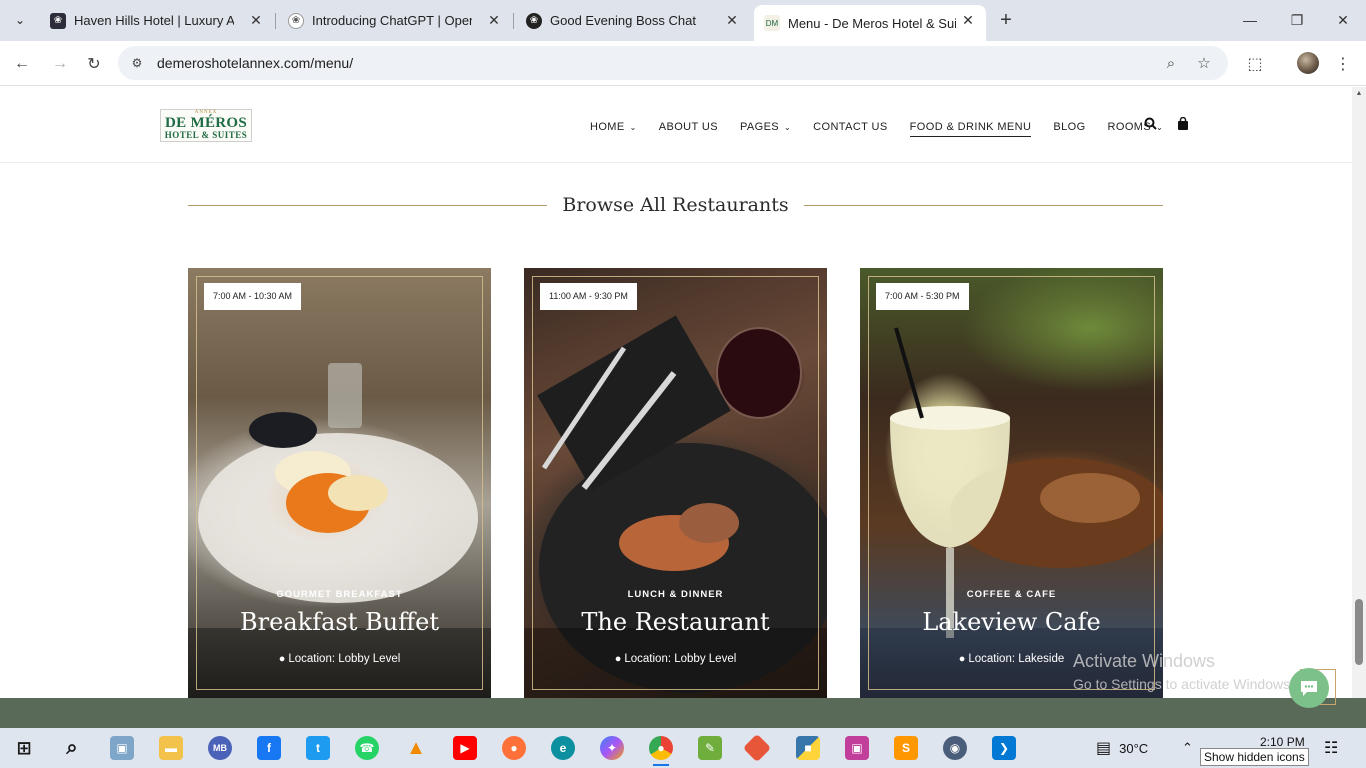  Describe the element at coordinates (24, 748) in the screenshot. I see `windows-start-icon: ⊞` at that location.